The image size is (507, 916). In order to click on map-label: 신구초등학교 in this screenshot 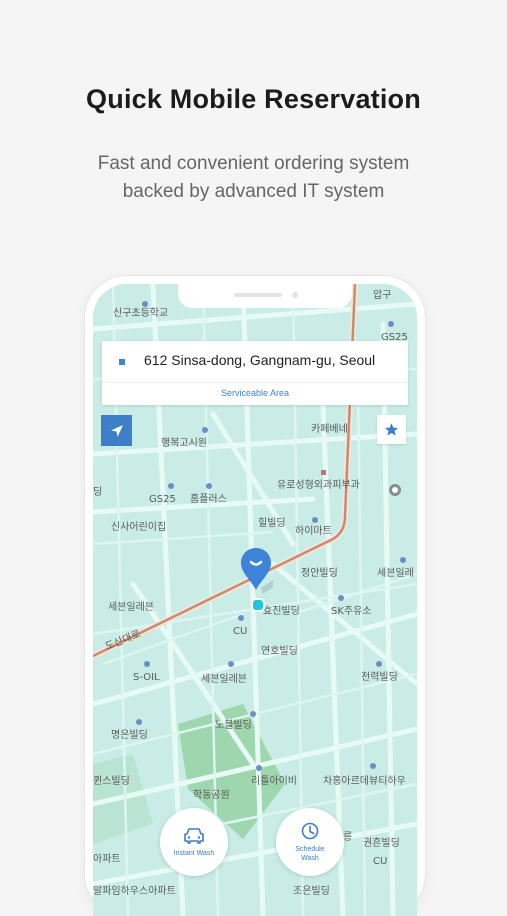, I will do `click(140, 313)`.